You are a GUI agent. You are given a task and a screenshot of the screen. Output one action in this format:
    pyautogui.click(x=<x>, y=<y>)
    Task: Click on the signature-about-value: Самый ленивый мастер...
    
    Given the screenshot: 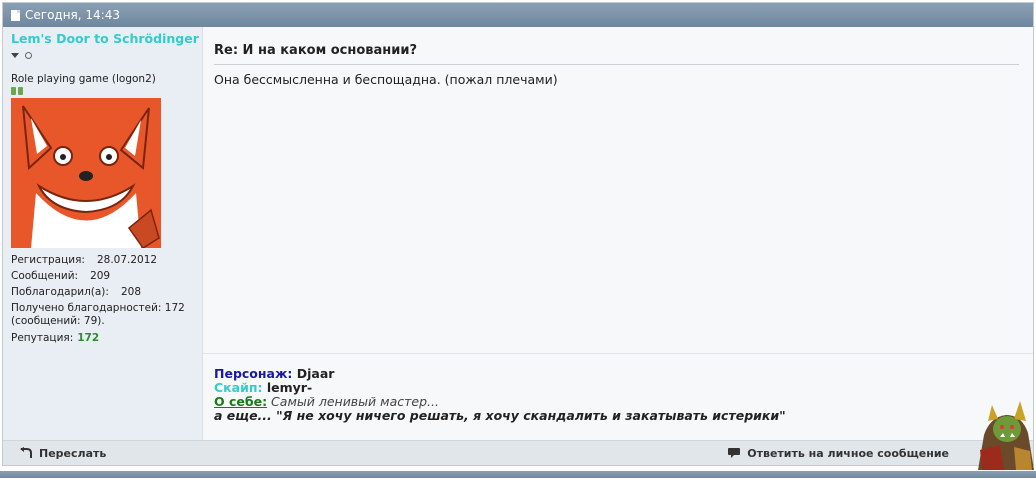 What is the action you would take?
    pyautogui.click(x=353, y=401)
    